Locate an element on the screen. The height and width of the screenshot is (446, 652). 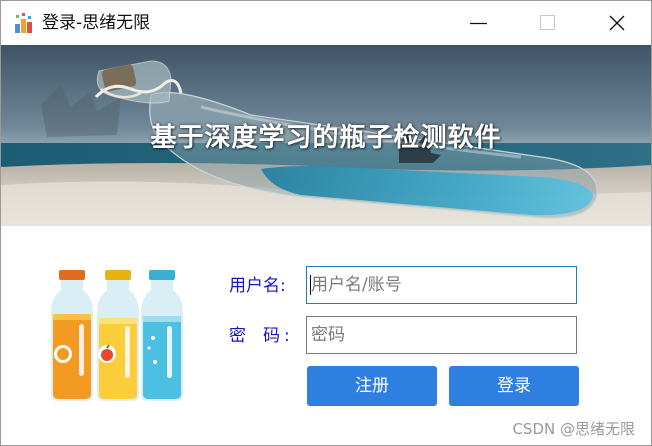
minimize-icon is located at coordinates (478, 23).